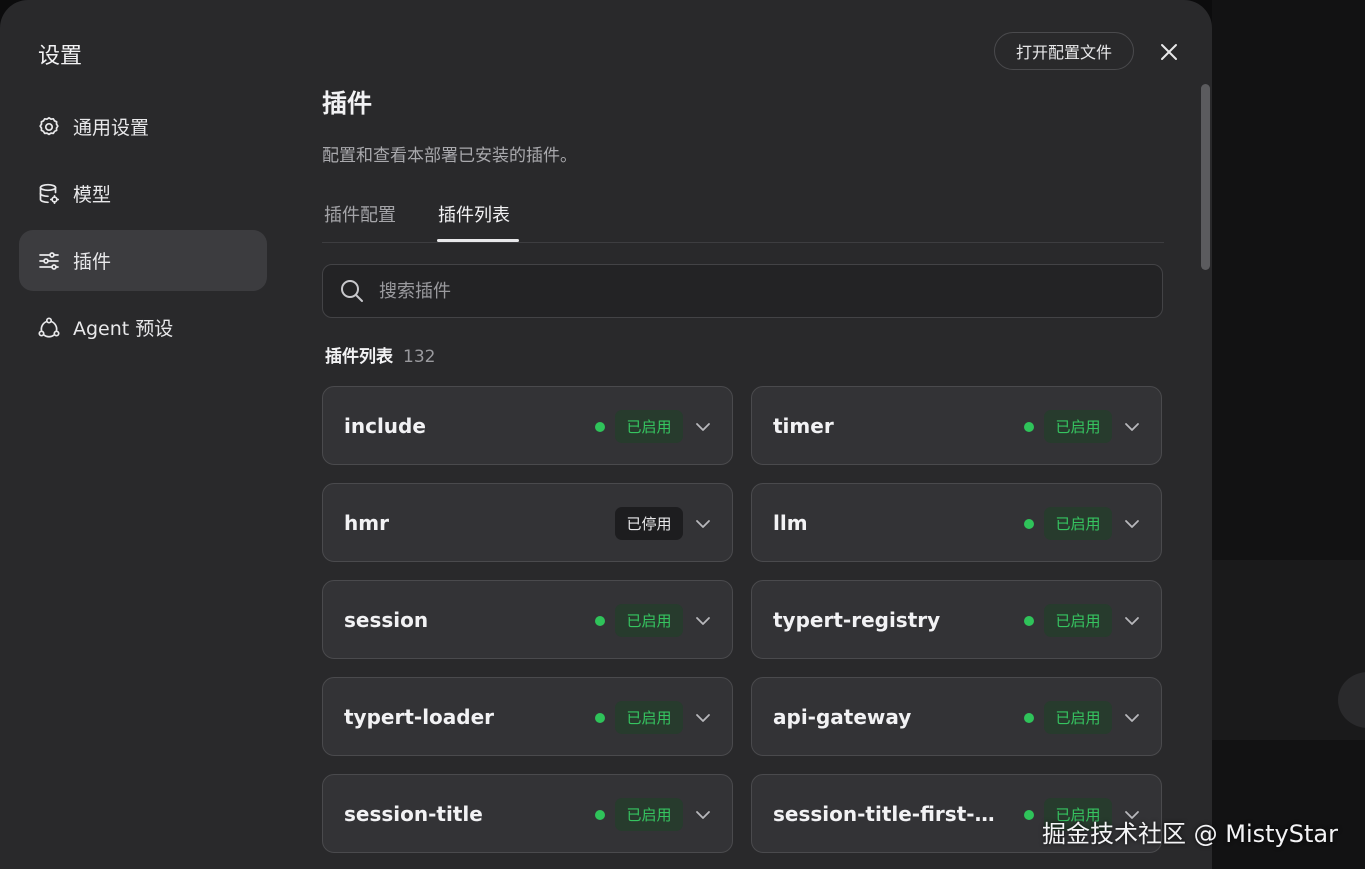 The image size is (1365, 869). I want to click on list-heading: 插件列表 132, so click(380, 354).